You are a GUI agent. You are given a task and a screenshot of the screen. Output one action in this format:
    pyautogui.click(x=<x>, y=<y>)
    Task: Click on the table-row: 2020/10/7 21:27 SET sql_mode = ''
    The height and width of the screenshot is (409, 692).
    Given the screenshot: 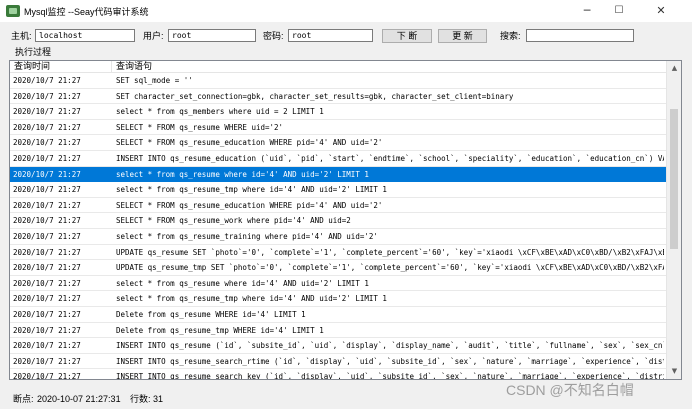 What is the action you would take?
    pyautogui.click(x=338, y=81)
    